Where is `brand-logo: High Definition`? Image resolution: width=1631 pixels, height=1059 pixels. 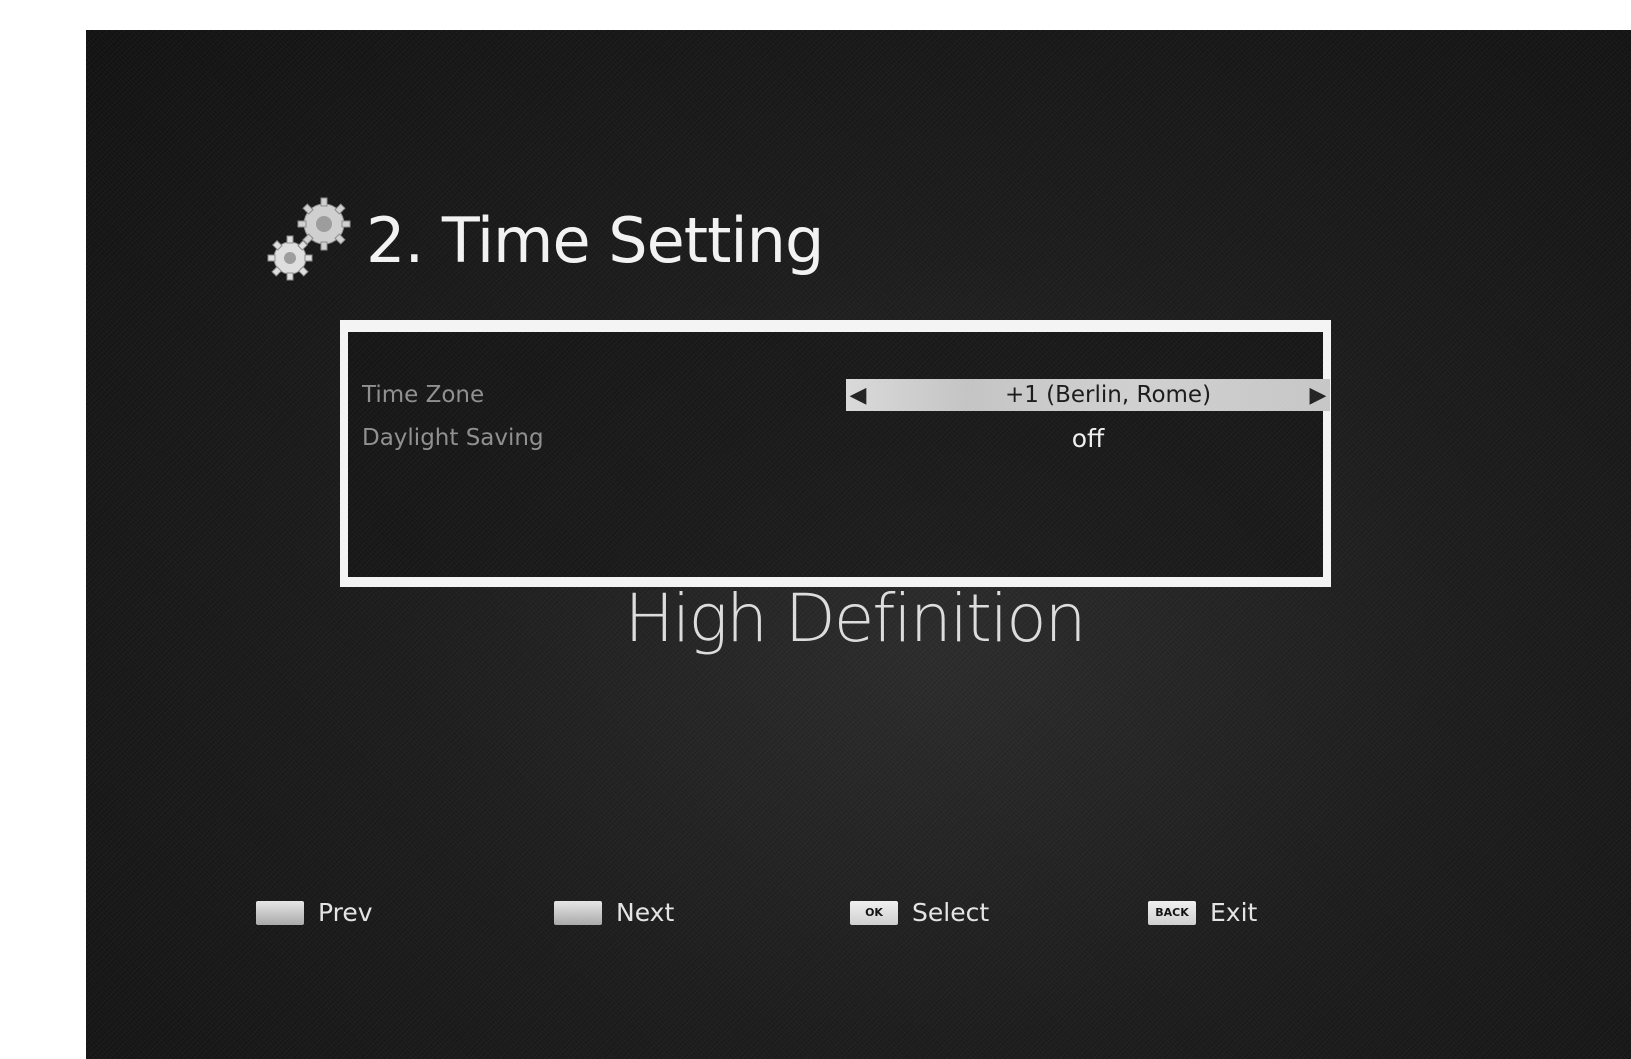
brand-logo: High Definition is located at coordinates (858, 618).